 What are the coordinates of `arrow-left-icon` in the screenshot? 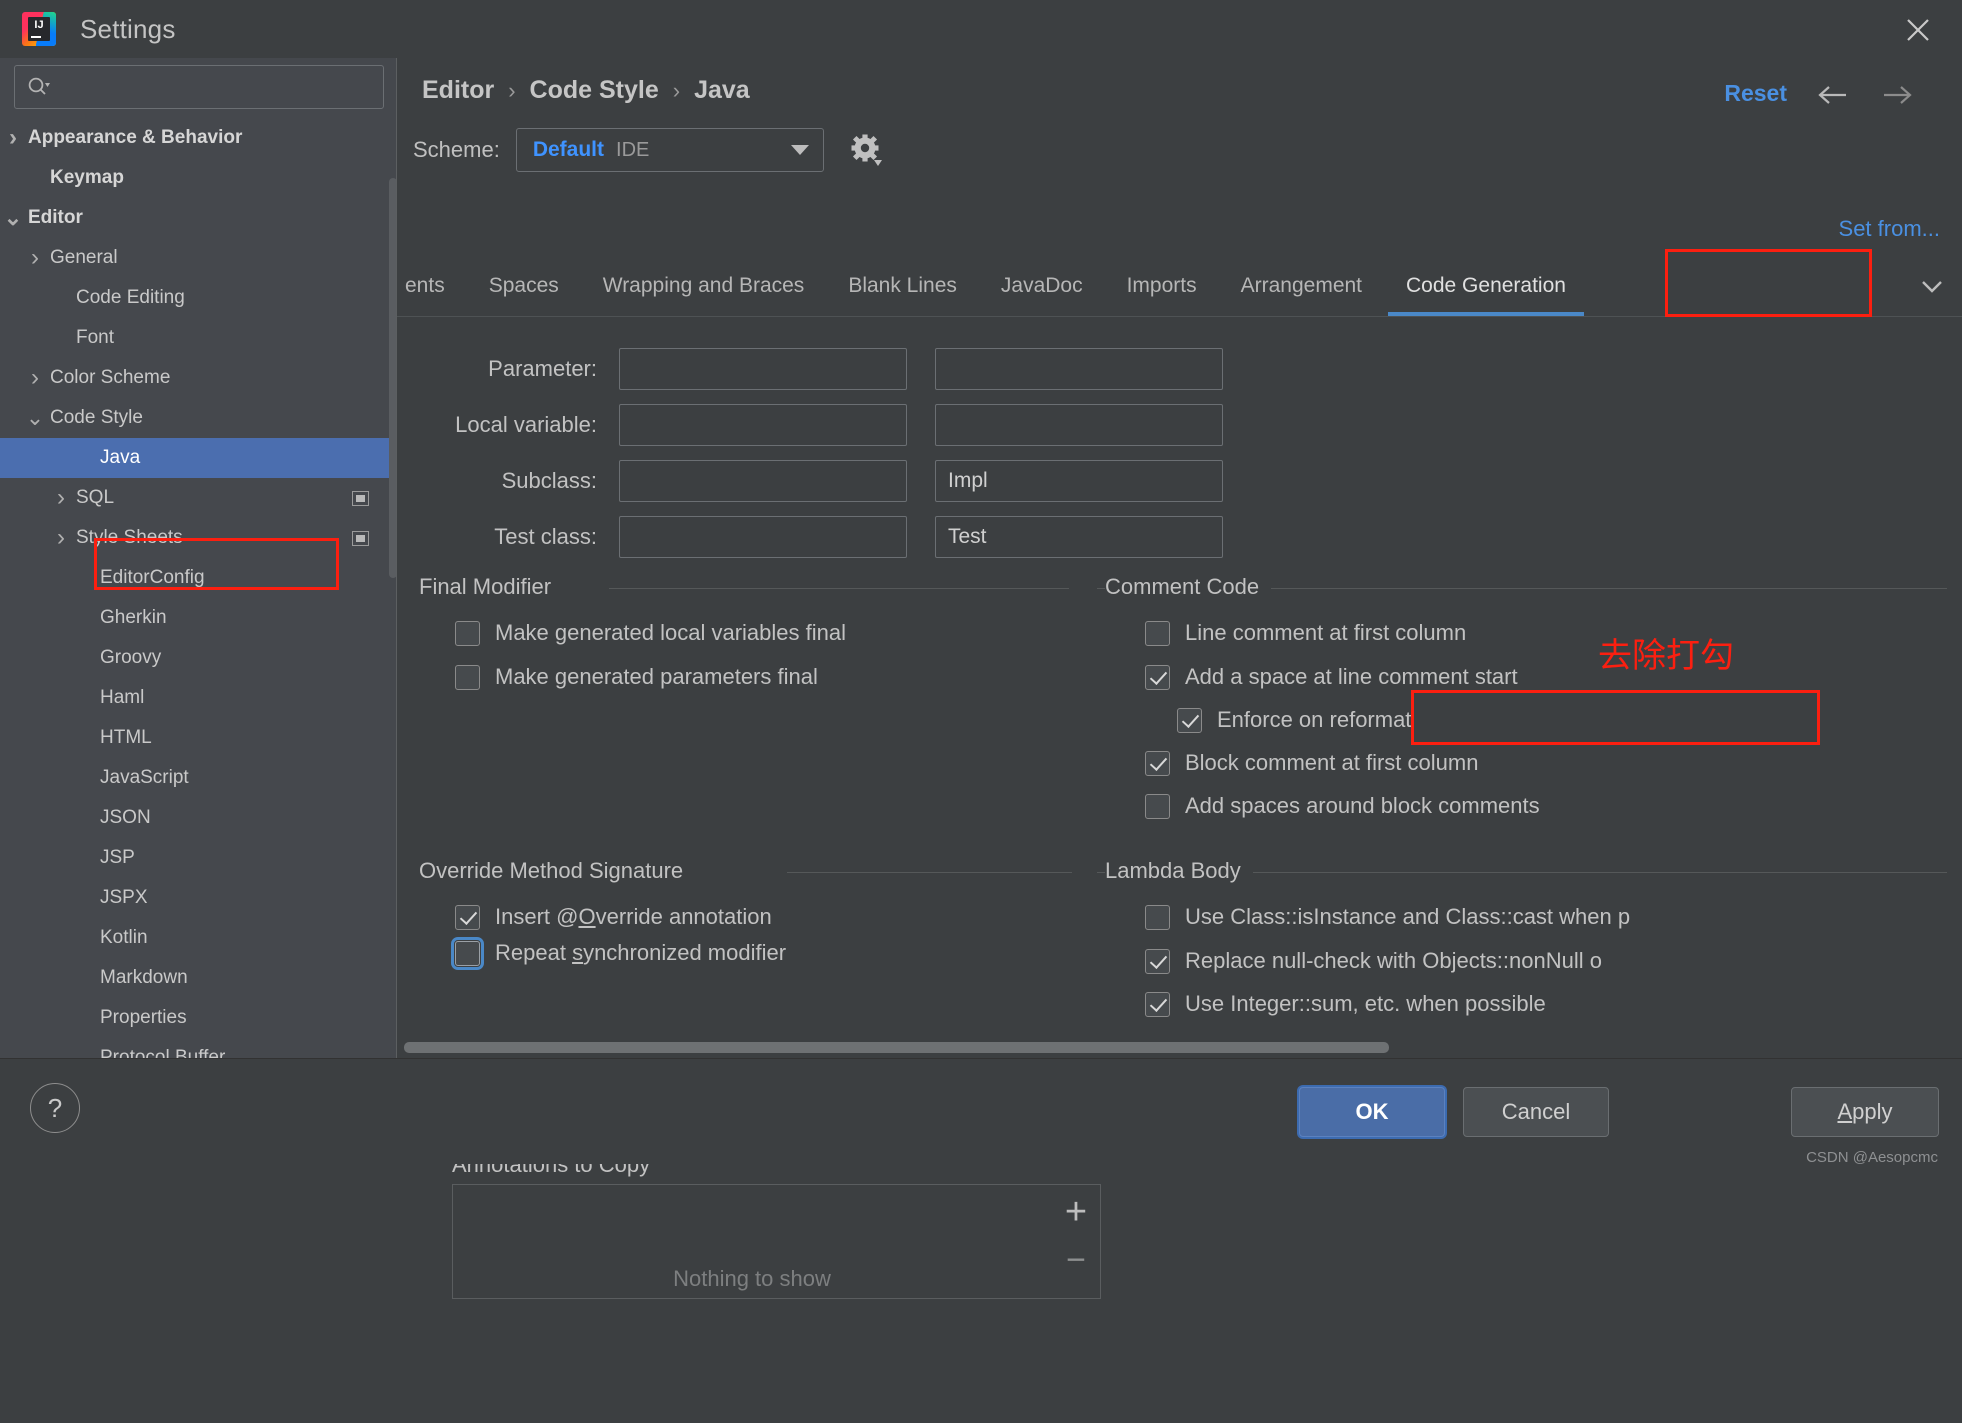 It's located at (1833, 95).